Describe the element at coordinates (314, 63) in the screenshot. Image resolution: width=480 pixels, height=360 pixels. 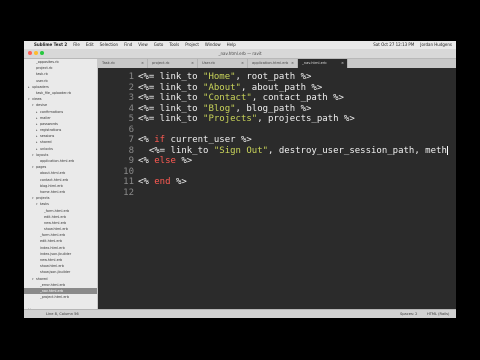
I see `tab-label: _nav.html.erb` at that location.